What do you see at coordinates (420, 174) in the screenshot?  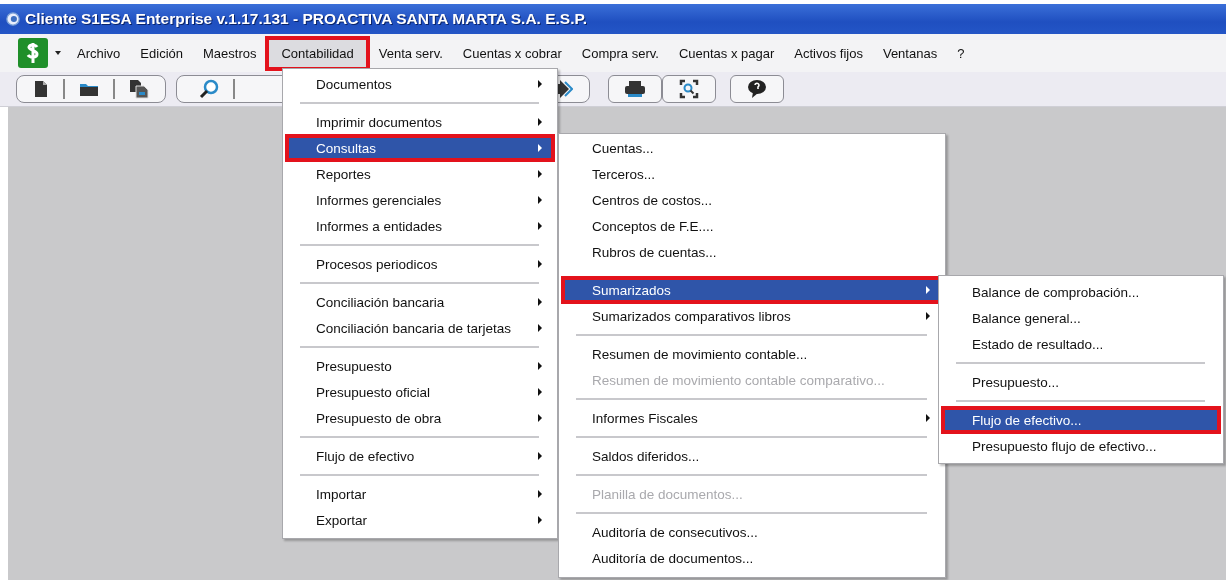 I see `menu-item: Reportes` at bounding box center [420, 174].